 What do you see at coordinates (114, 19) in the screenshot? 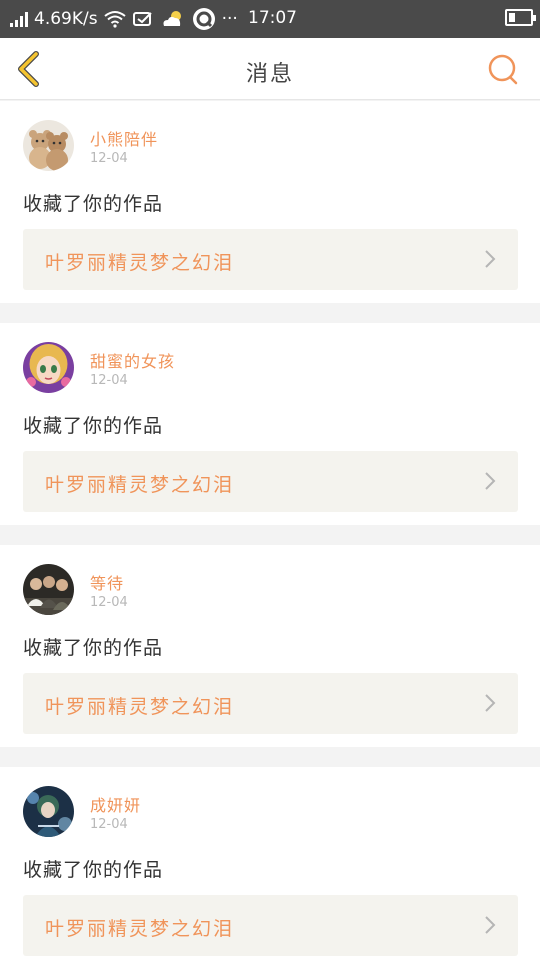
I see `wifi-icon` at bounding box center [114, 19].